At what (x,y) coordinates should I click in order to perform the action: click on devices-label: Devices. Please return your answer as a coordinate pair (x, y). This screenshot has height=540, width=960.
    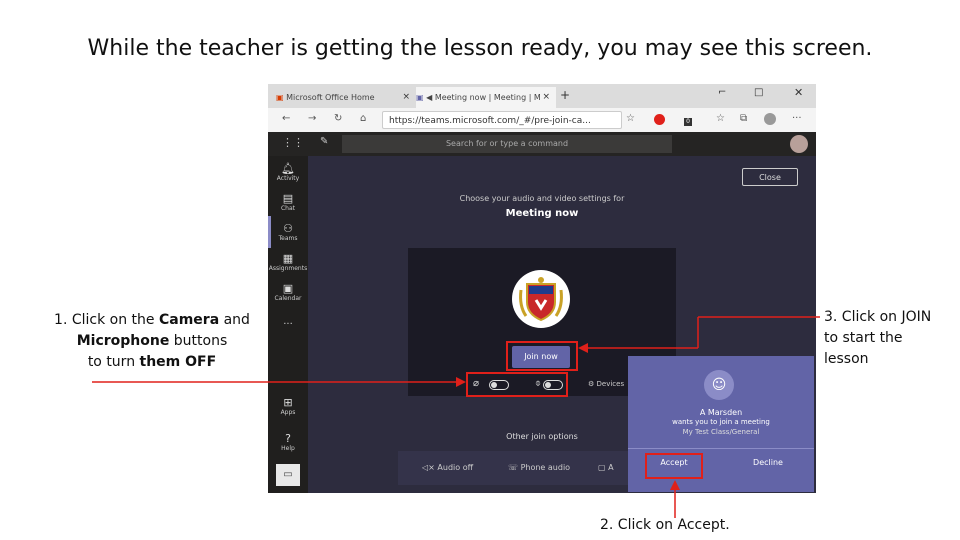
    Looking at the image, I should click on (610, 384).